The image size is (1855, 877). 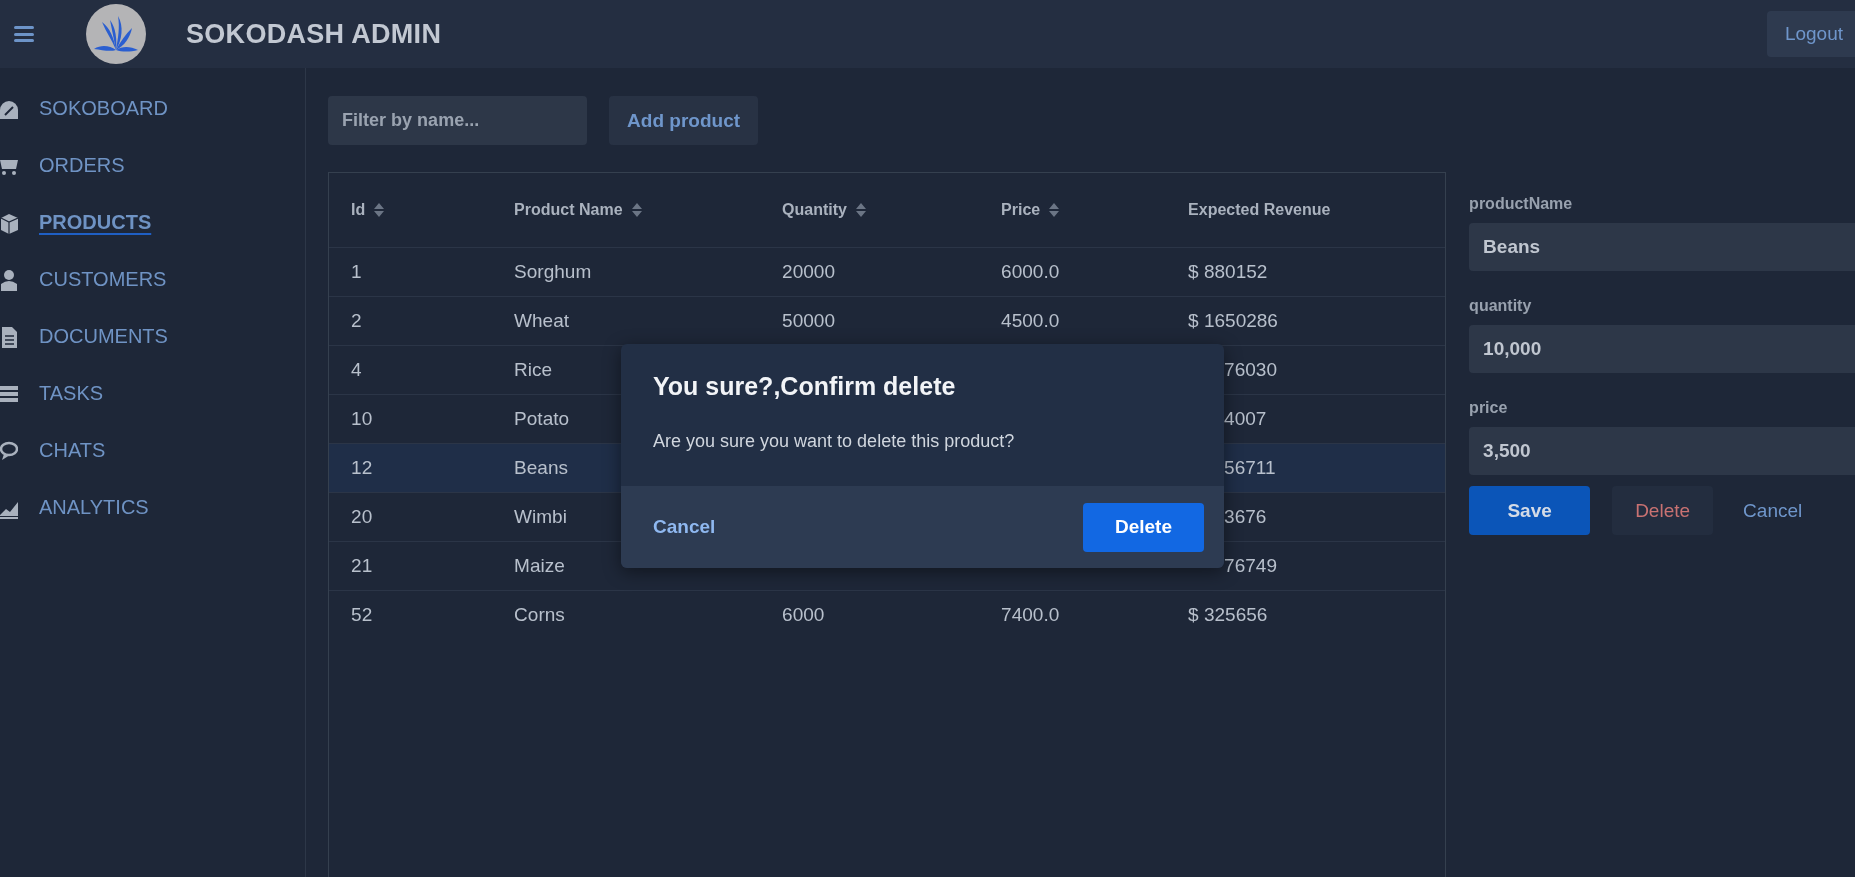 What do you see at coordinates (1245, 418) in the screenshot?
I see `table-cell: 4007` at bounding box center [1245, 418].